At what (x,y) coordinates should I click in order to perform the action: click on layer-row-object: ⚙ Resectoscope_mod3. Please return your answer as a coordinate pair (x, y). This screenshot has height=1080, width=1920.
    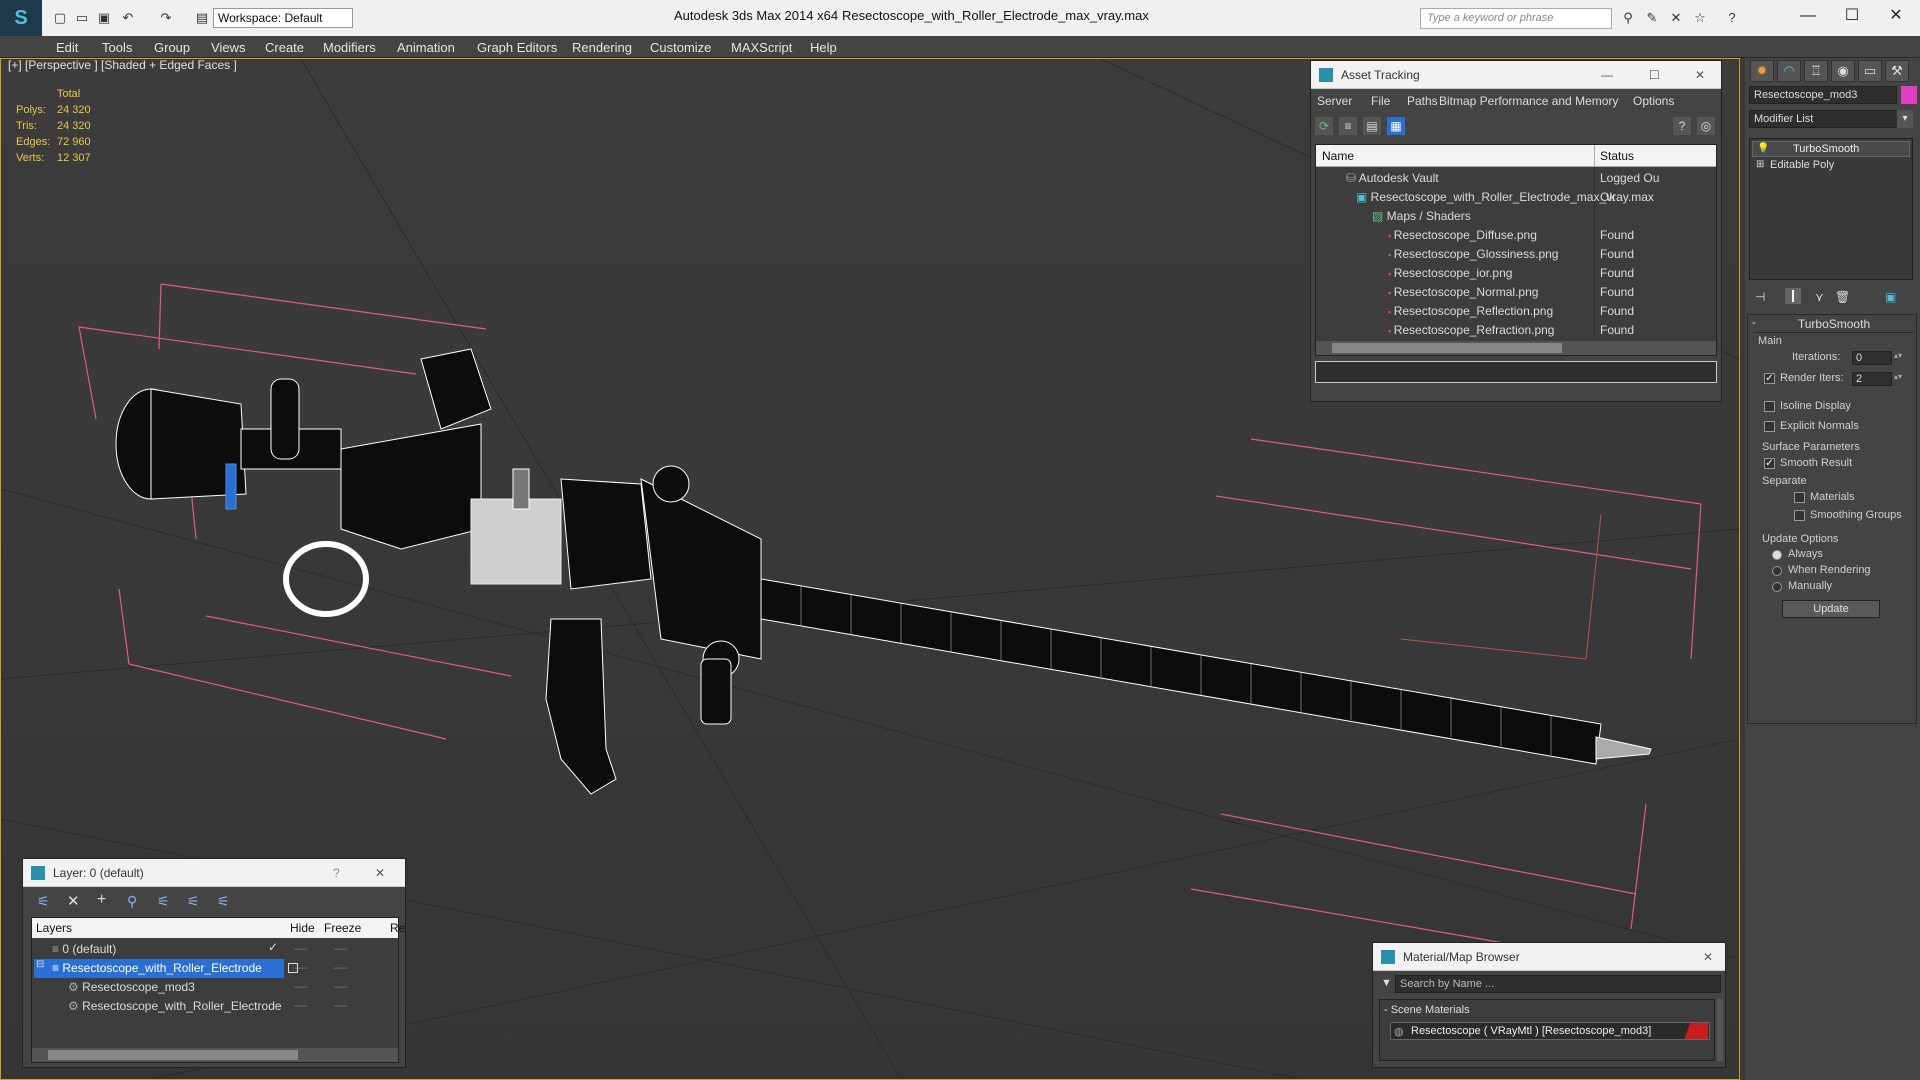
    Looking at the image, I should click on (131, 987).